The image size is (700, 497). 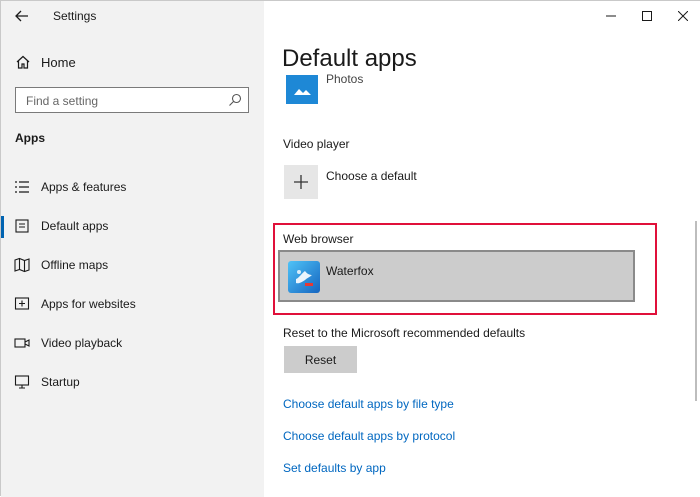 I want to click on app-title: Settings, so click(x=75, y=16).